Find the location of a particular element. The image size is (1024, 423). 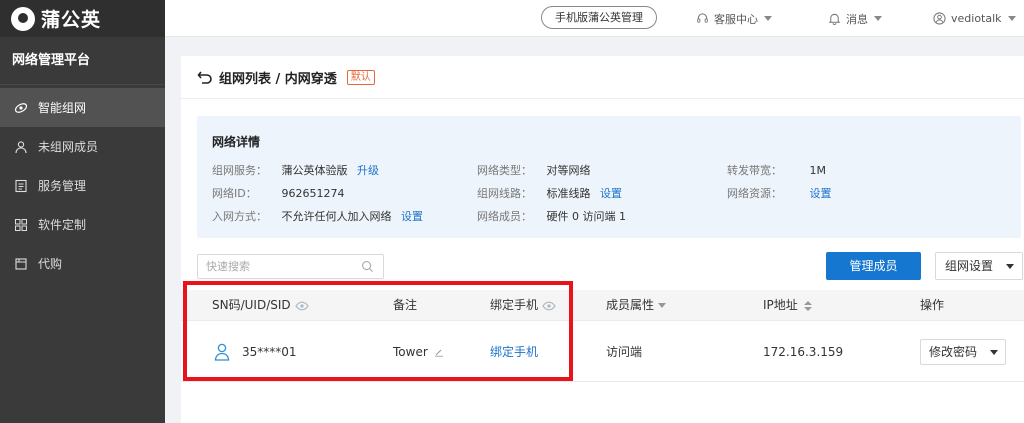

service-label: 组网服务： is located at coordinates (239, 170).